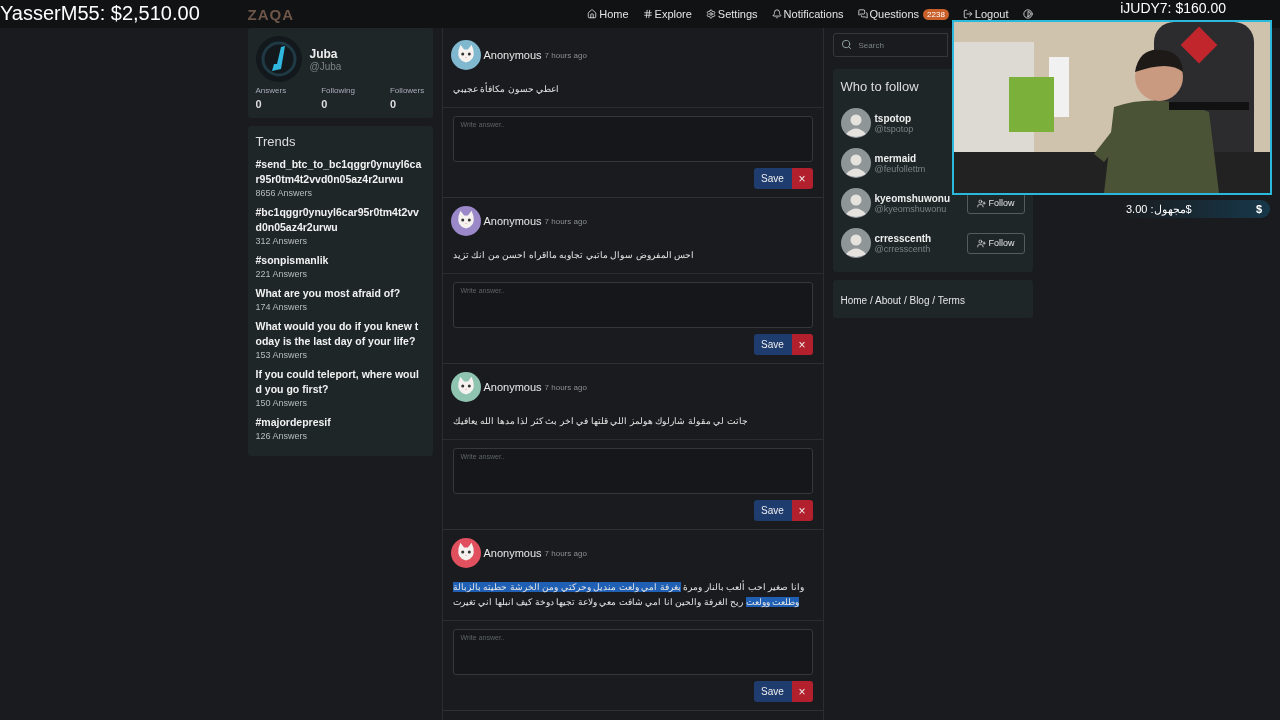  What do you see at coordinates (951, 300) in the screenshot?
I see `footer-link: Terms` at bounding box center [951, 300].